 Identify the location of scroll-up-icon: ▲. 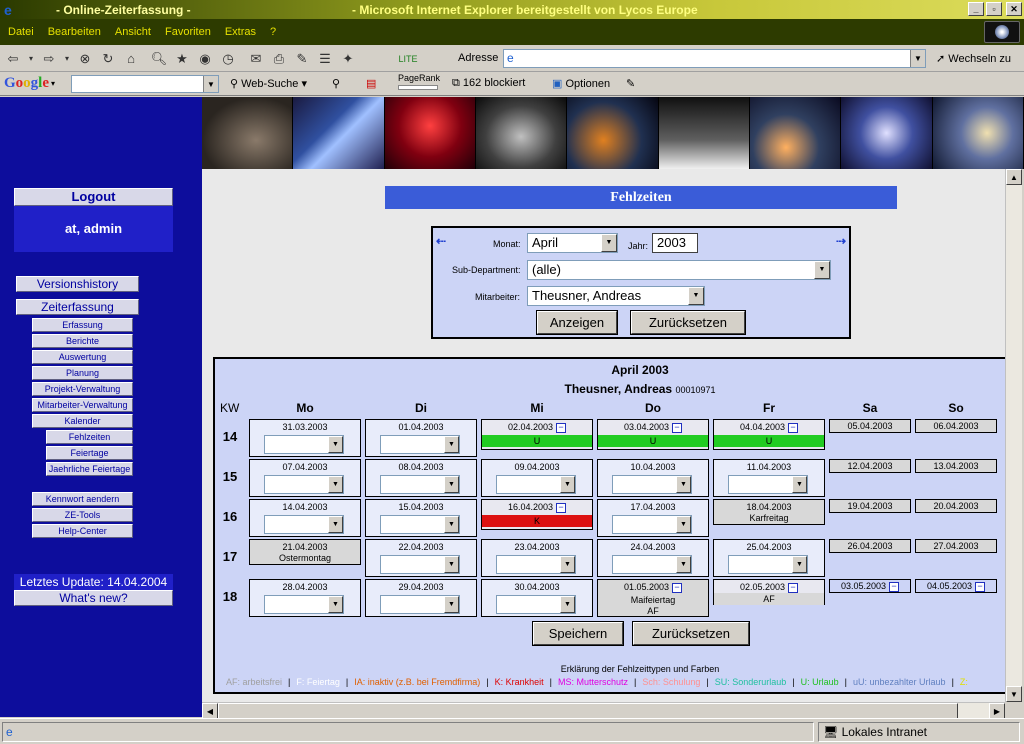
(1014, 177).